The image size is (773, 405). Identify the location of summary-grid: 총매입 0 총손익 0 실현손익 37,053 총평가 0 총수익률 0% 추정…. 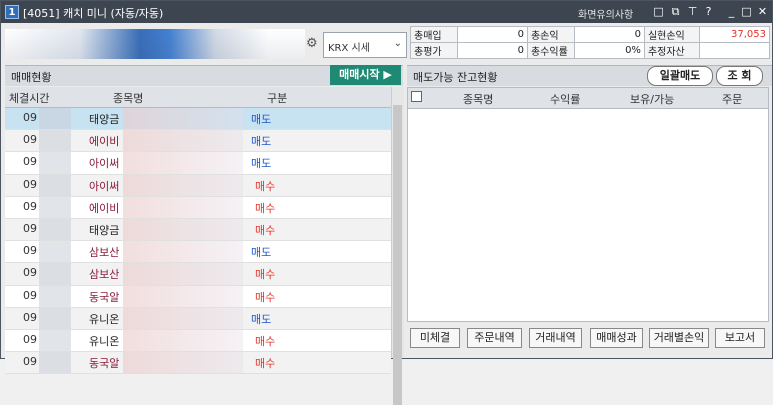
(589, 42).